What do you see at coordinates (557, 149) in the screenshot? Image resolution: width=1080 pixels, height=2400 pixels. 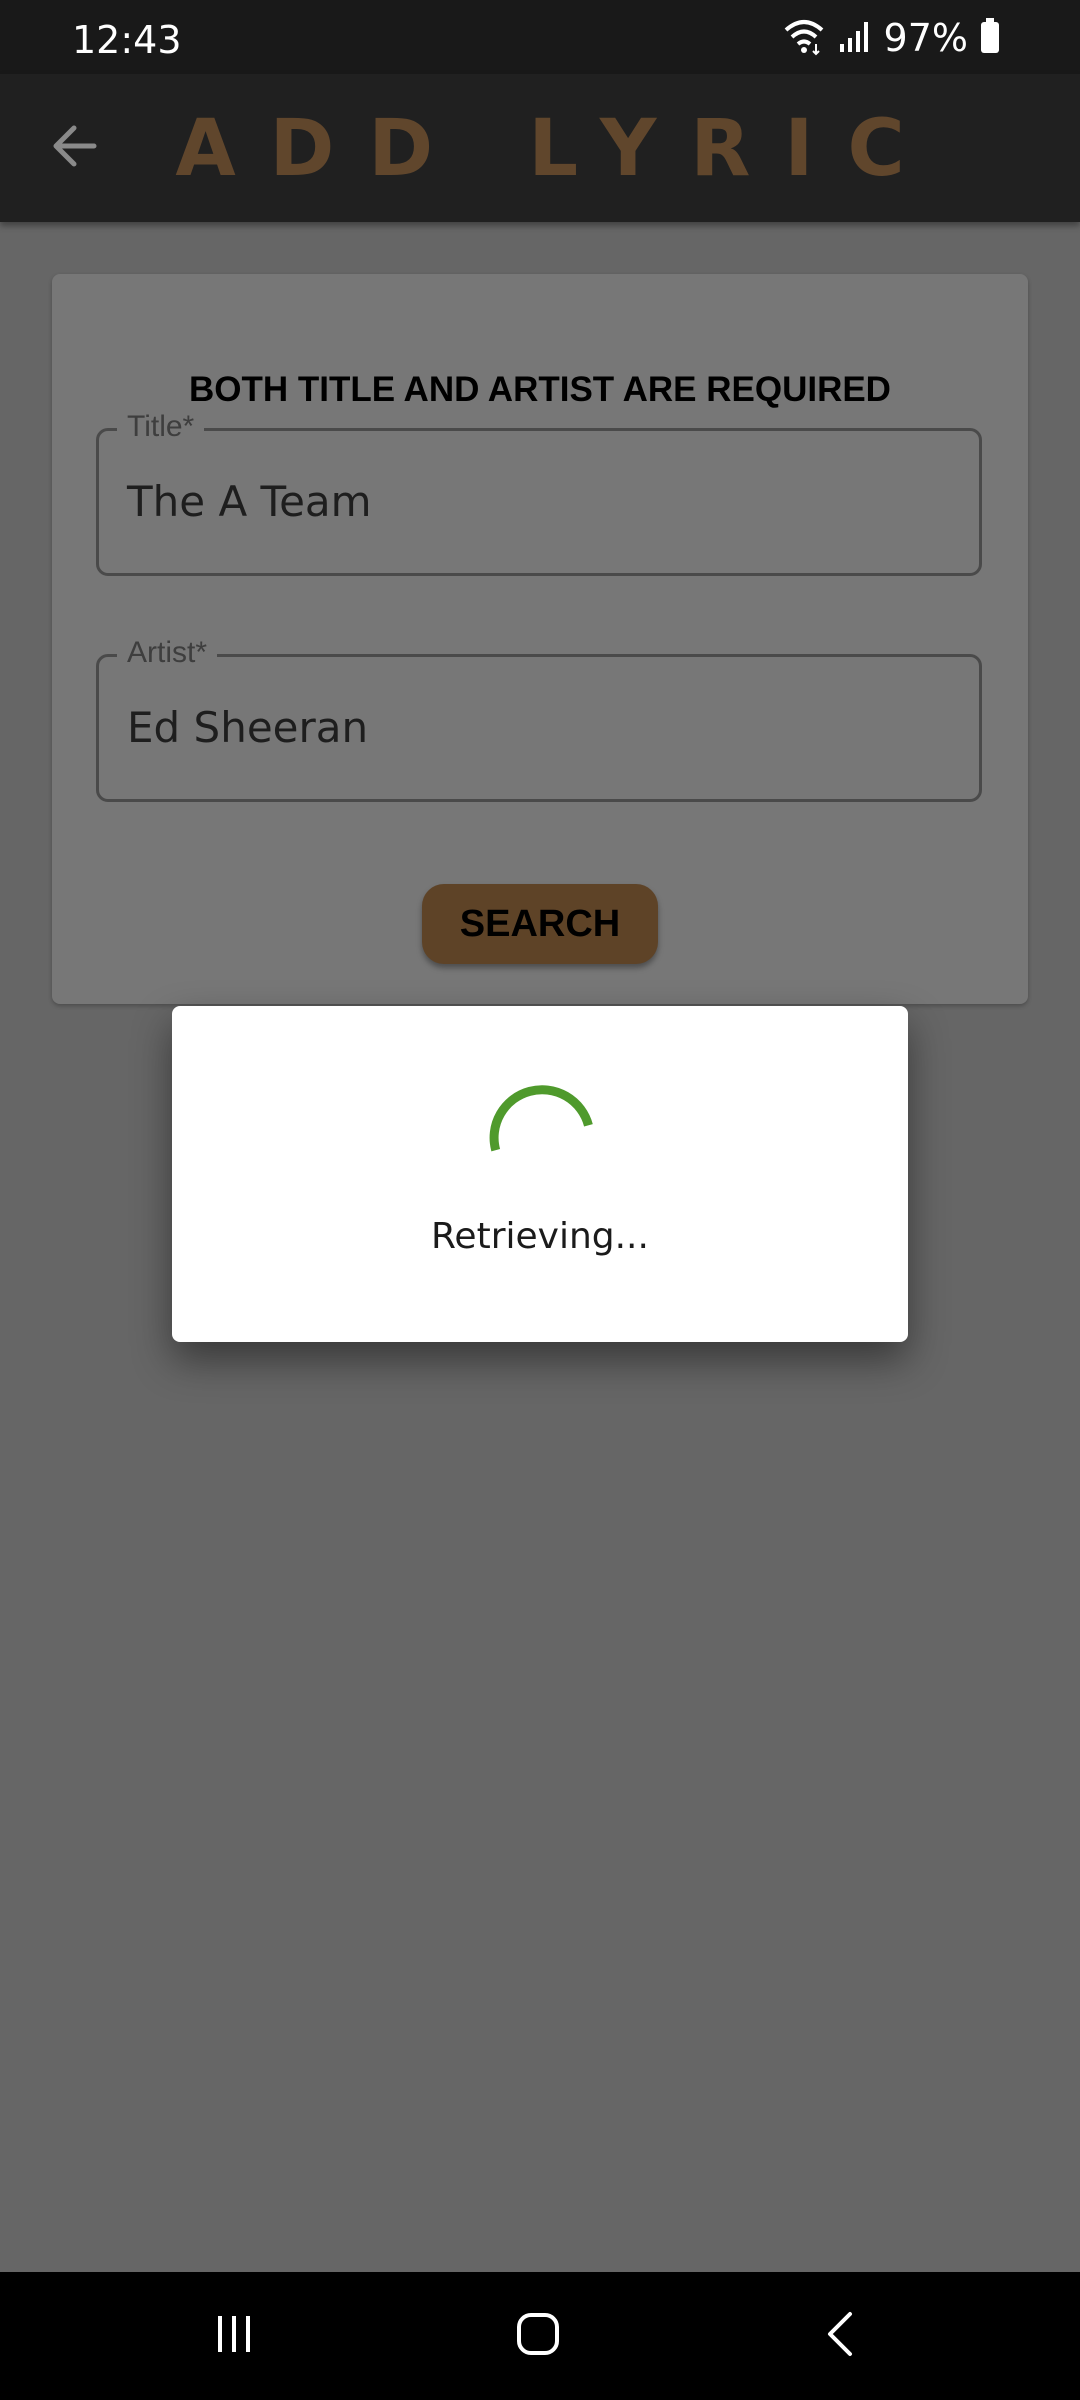 I see `page-title: ADD LYRIC` at bounding box center [557, 149].